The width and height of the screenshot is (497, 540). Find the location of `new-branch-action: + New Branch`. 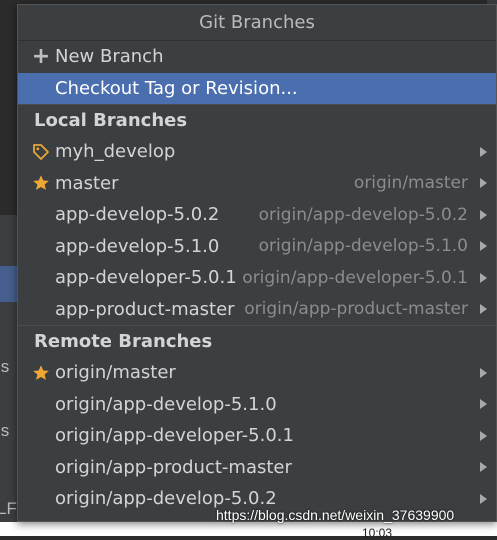

new-branch-action: + New Branch is located at coordinates (257, 57).